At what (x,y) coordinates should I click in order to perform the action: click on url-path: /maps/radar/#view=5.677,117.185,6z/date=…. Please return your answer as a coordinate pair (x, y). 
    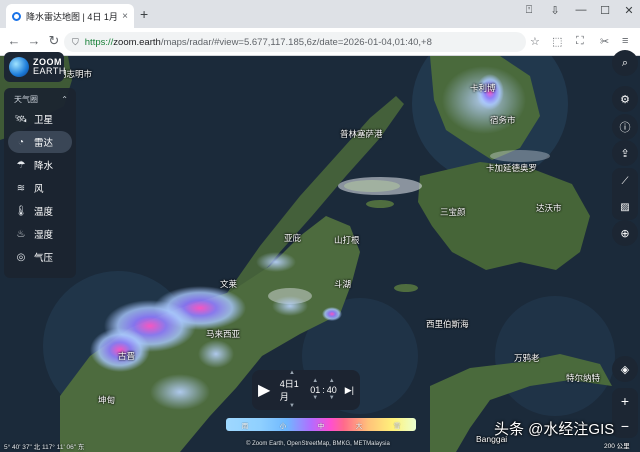
    Looking at the image, I should click on (296, 42).